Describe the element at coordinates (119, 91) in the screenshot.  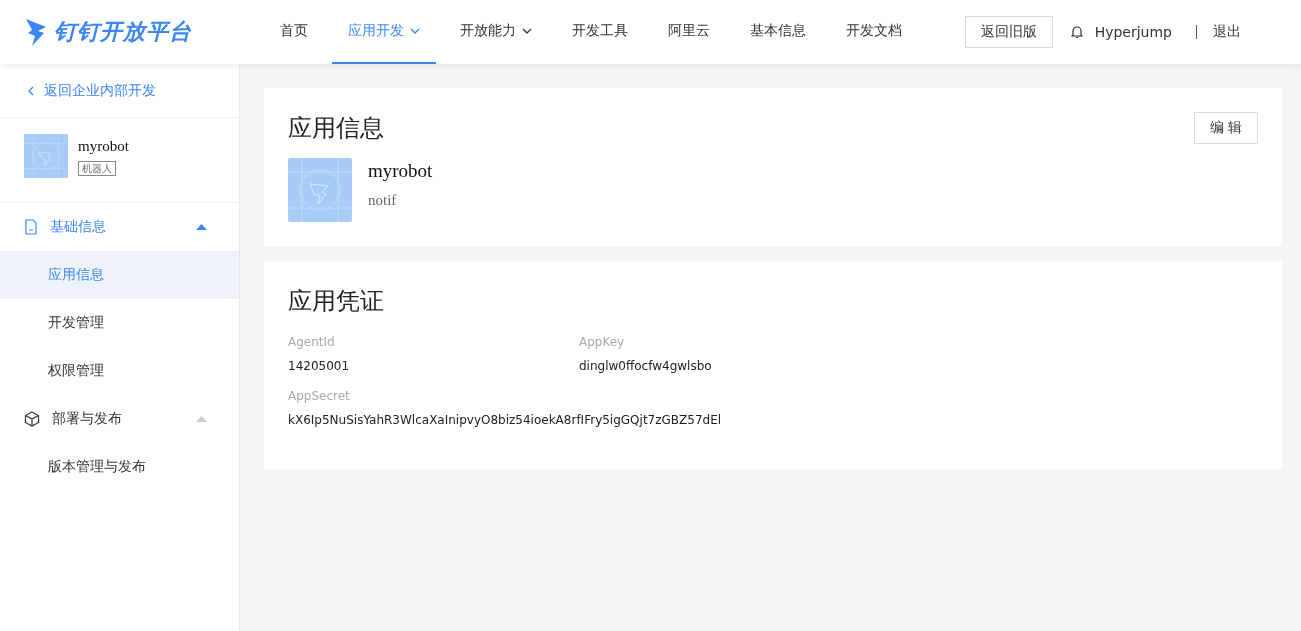
I see `back-link: 返回企业内部开发` at that location.